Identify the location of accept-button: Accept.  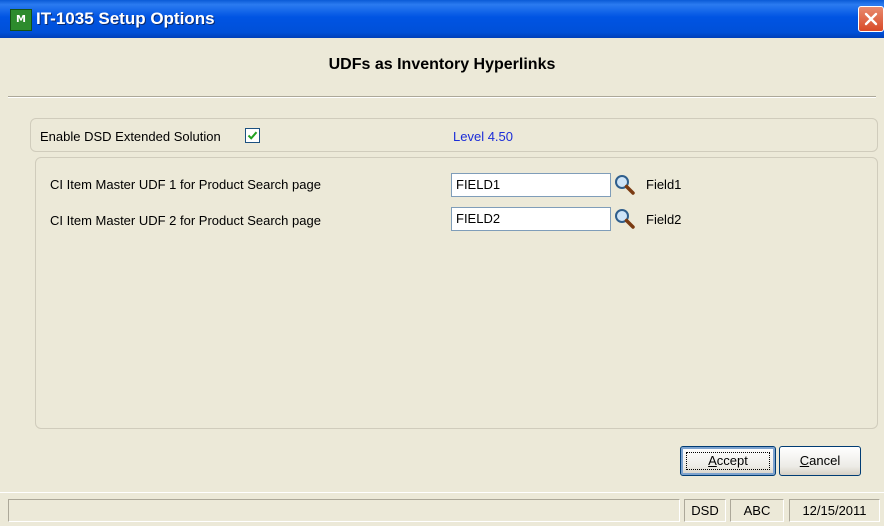
(728, 461).